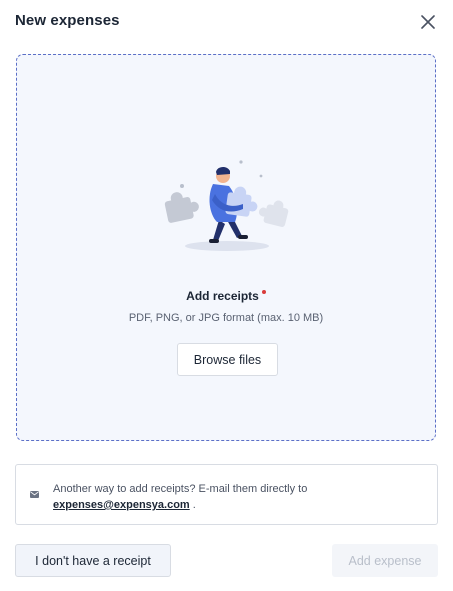  Describe the element at coordinates (226, 318) in the screenshot. I see `accepted-formats-text: PDF, PNG, or JPG format (max. 10 MB)` at that location.